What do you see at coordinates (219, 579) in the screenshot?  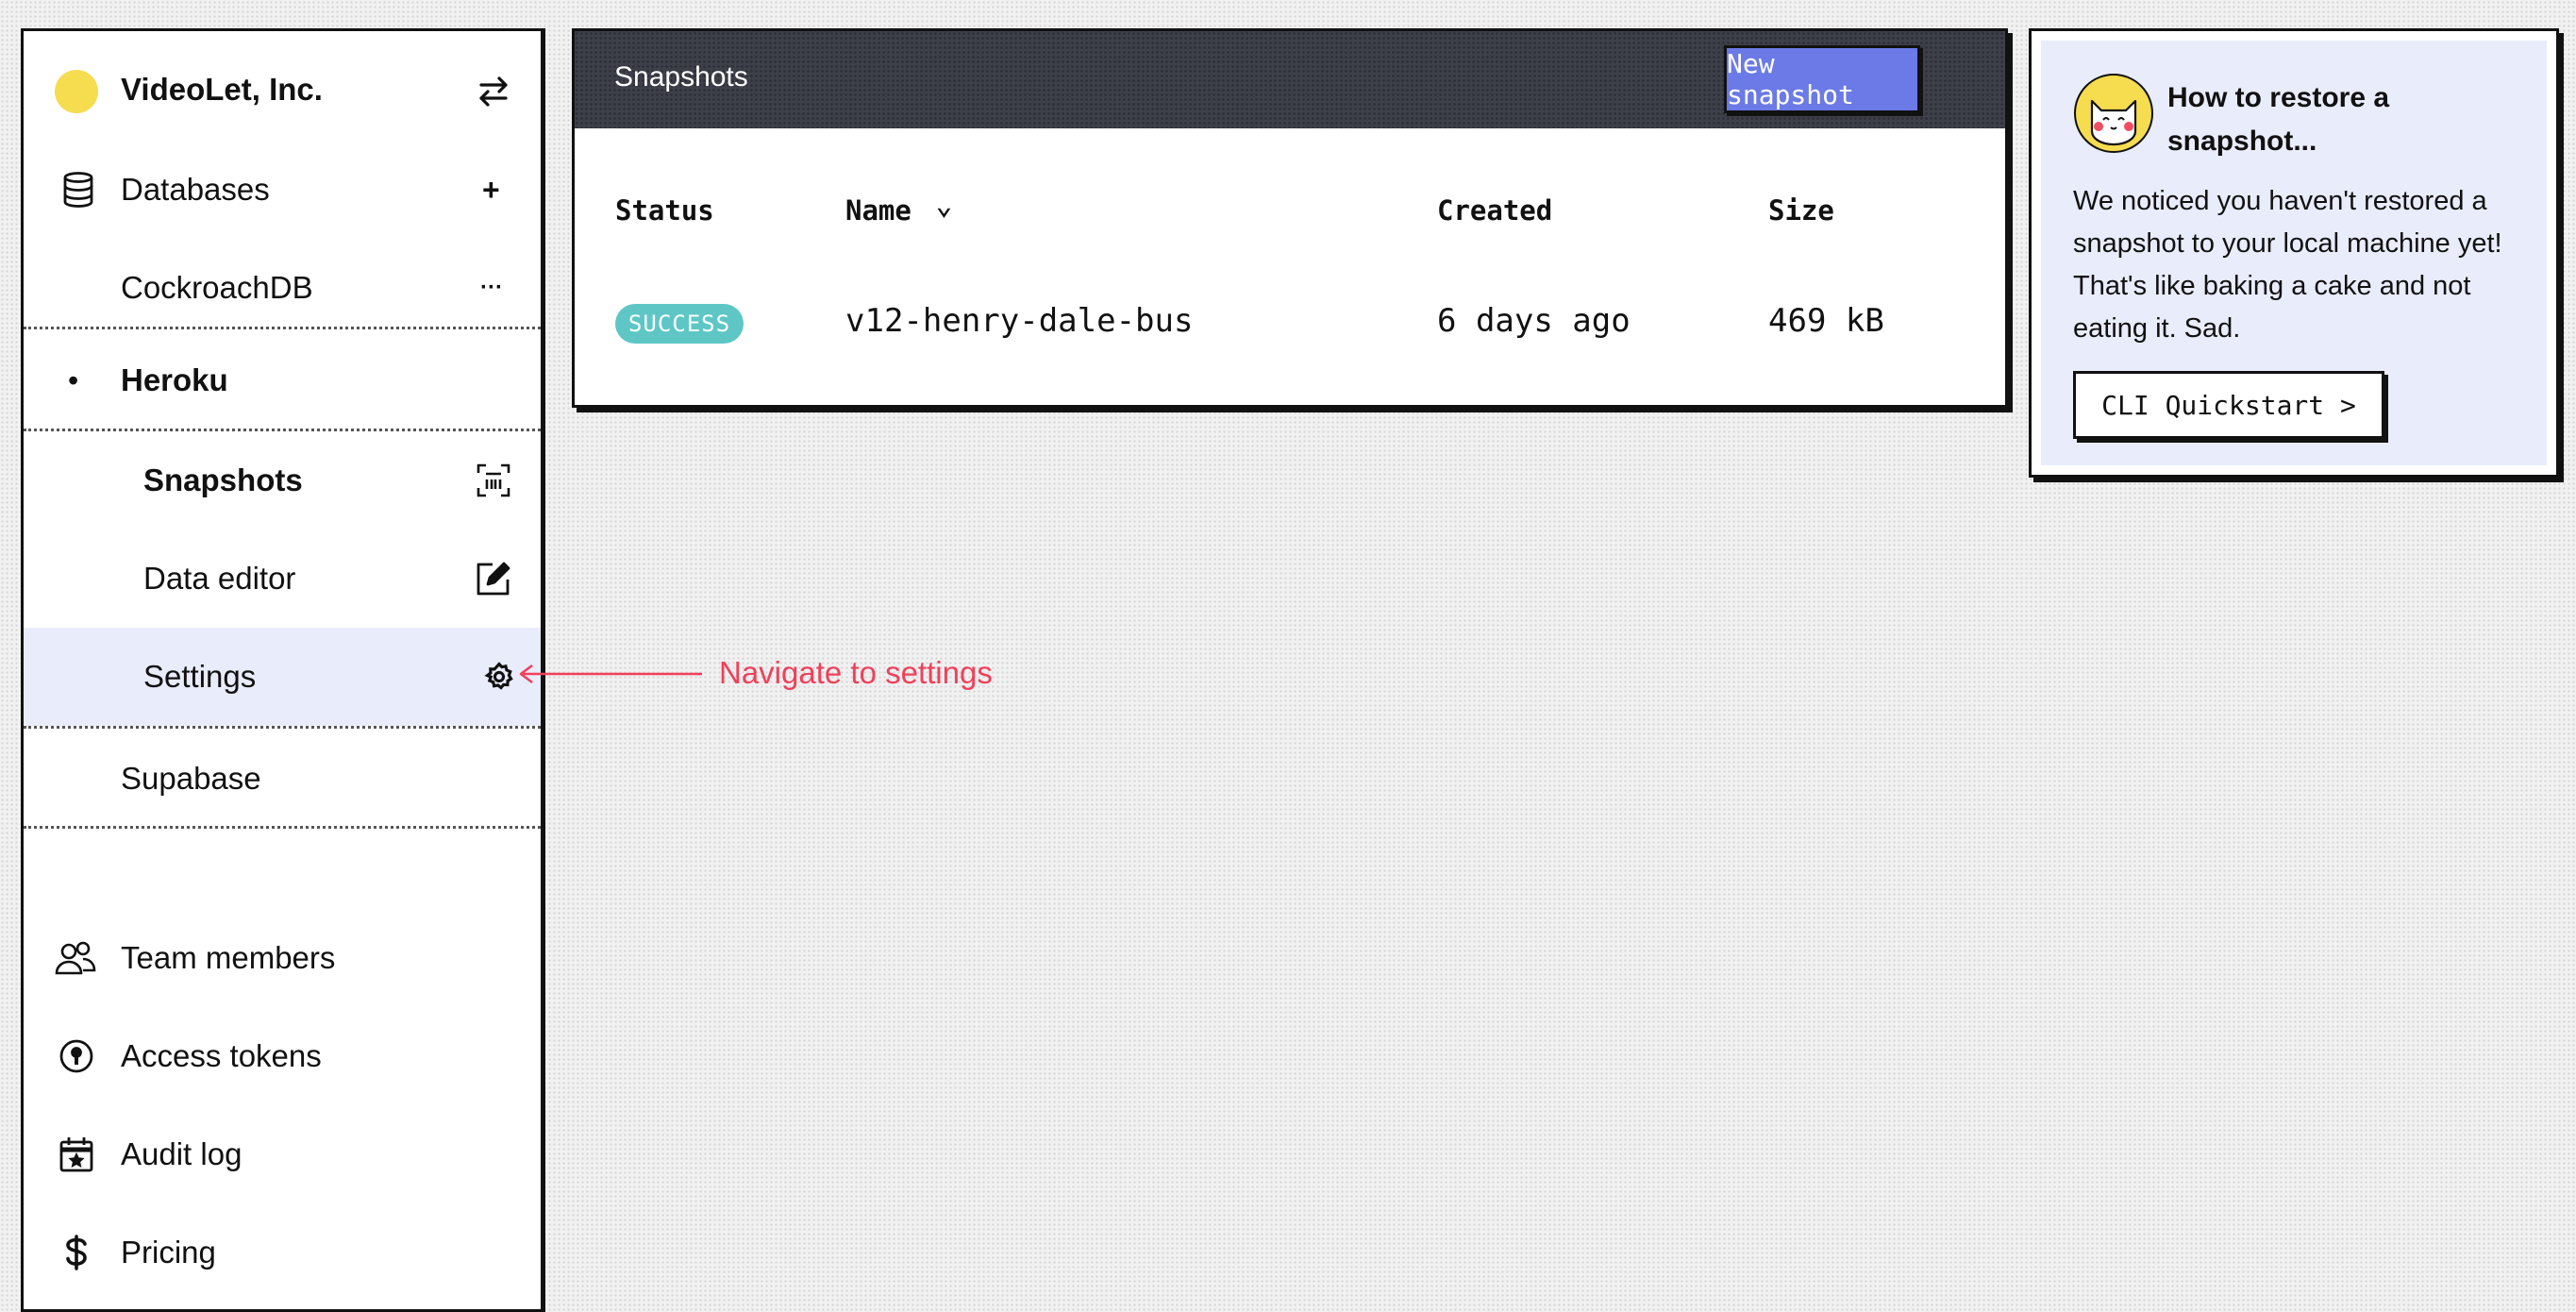 I see `sidebar-item-label: Data editor` at bounding box center [219, 579].